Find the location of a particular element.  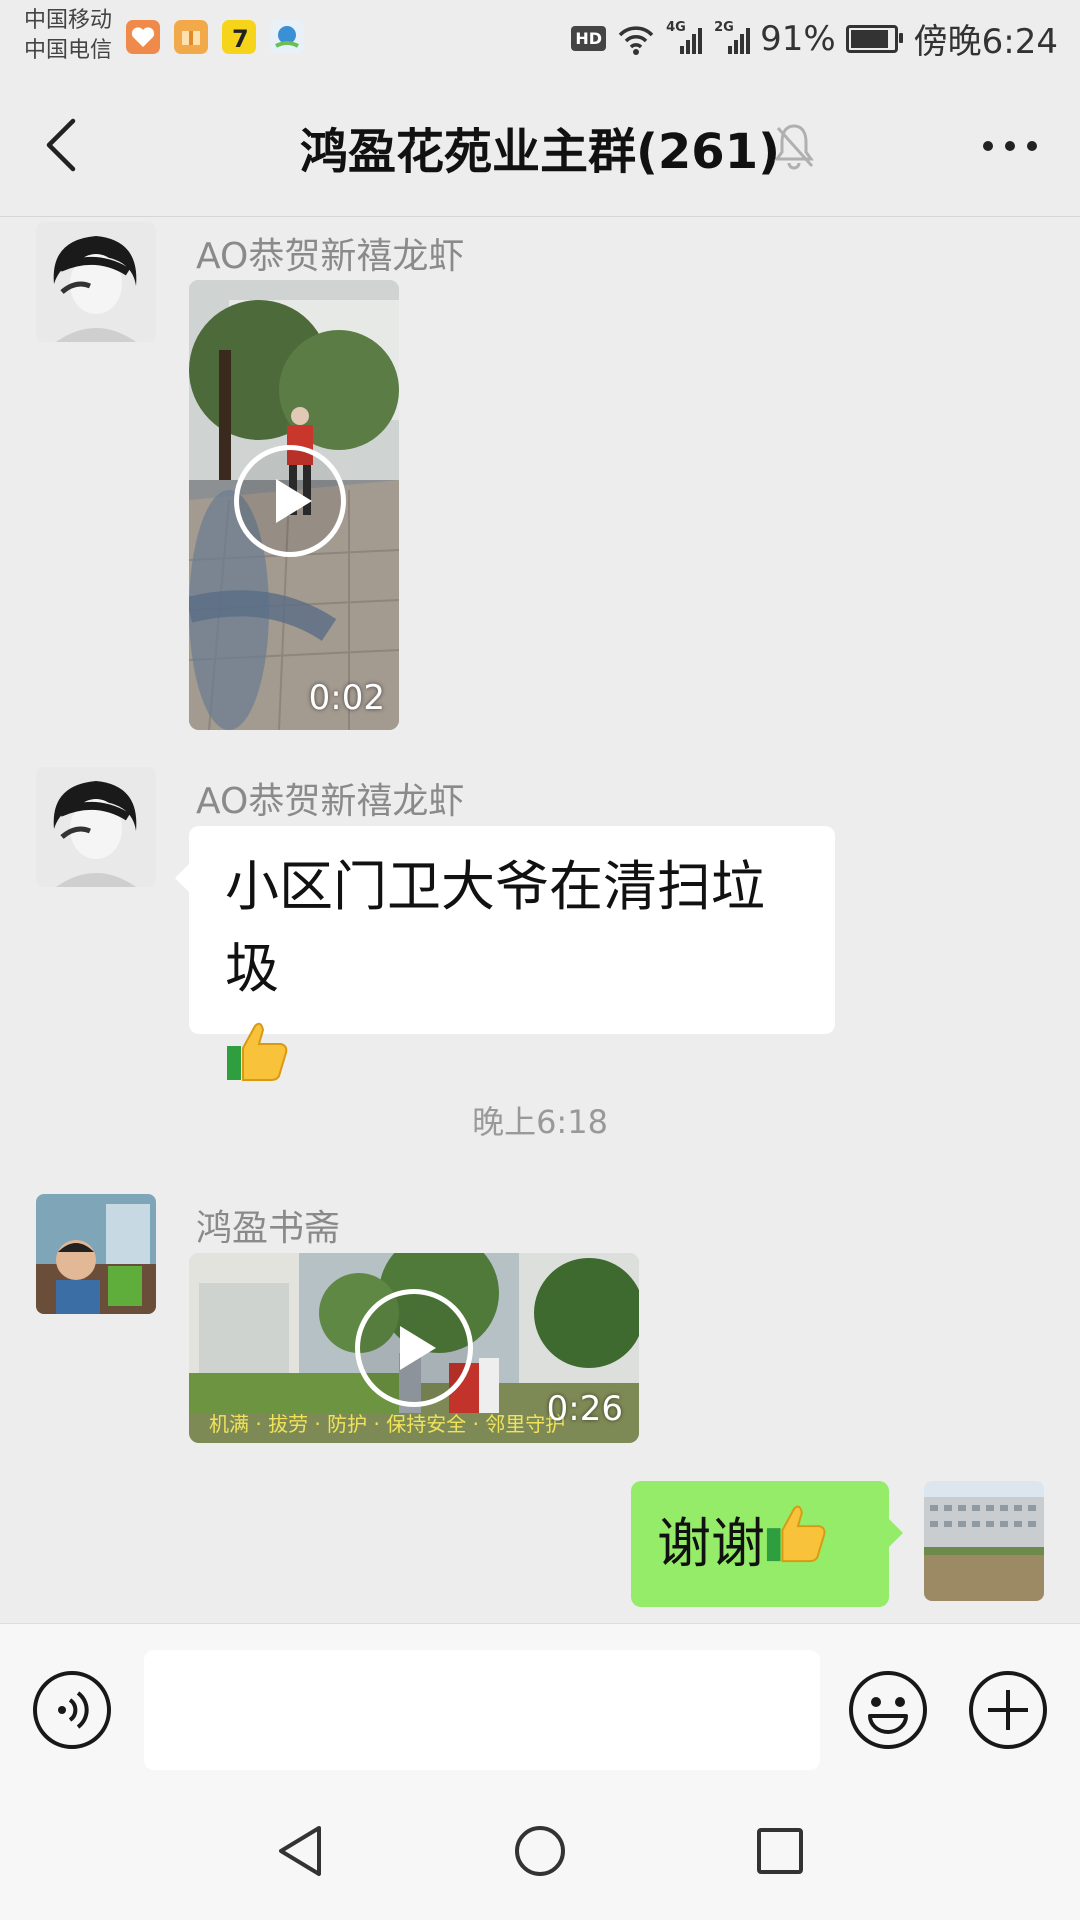

more-button is located at coordinates (1010, 146).